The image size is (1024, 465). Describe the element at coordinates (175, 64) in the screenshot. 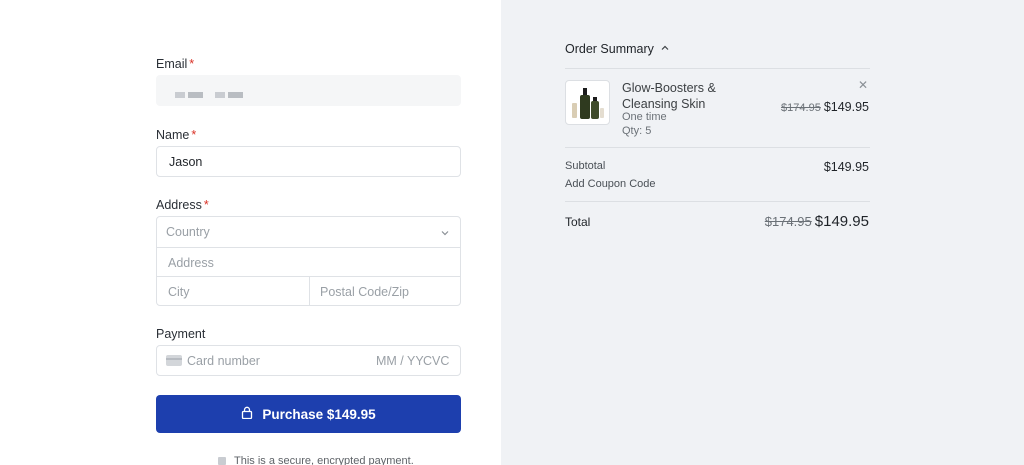

I see `email-label: Email *` at that location.